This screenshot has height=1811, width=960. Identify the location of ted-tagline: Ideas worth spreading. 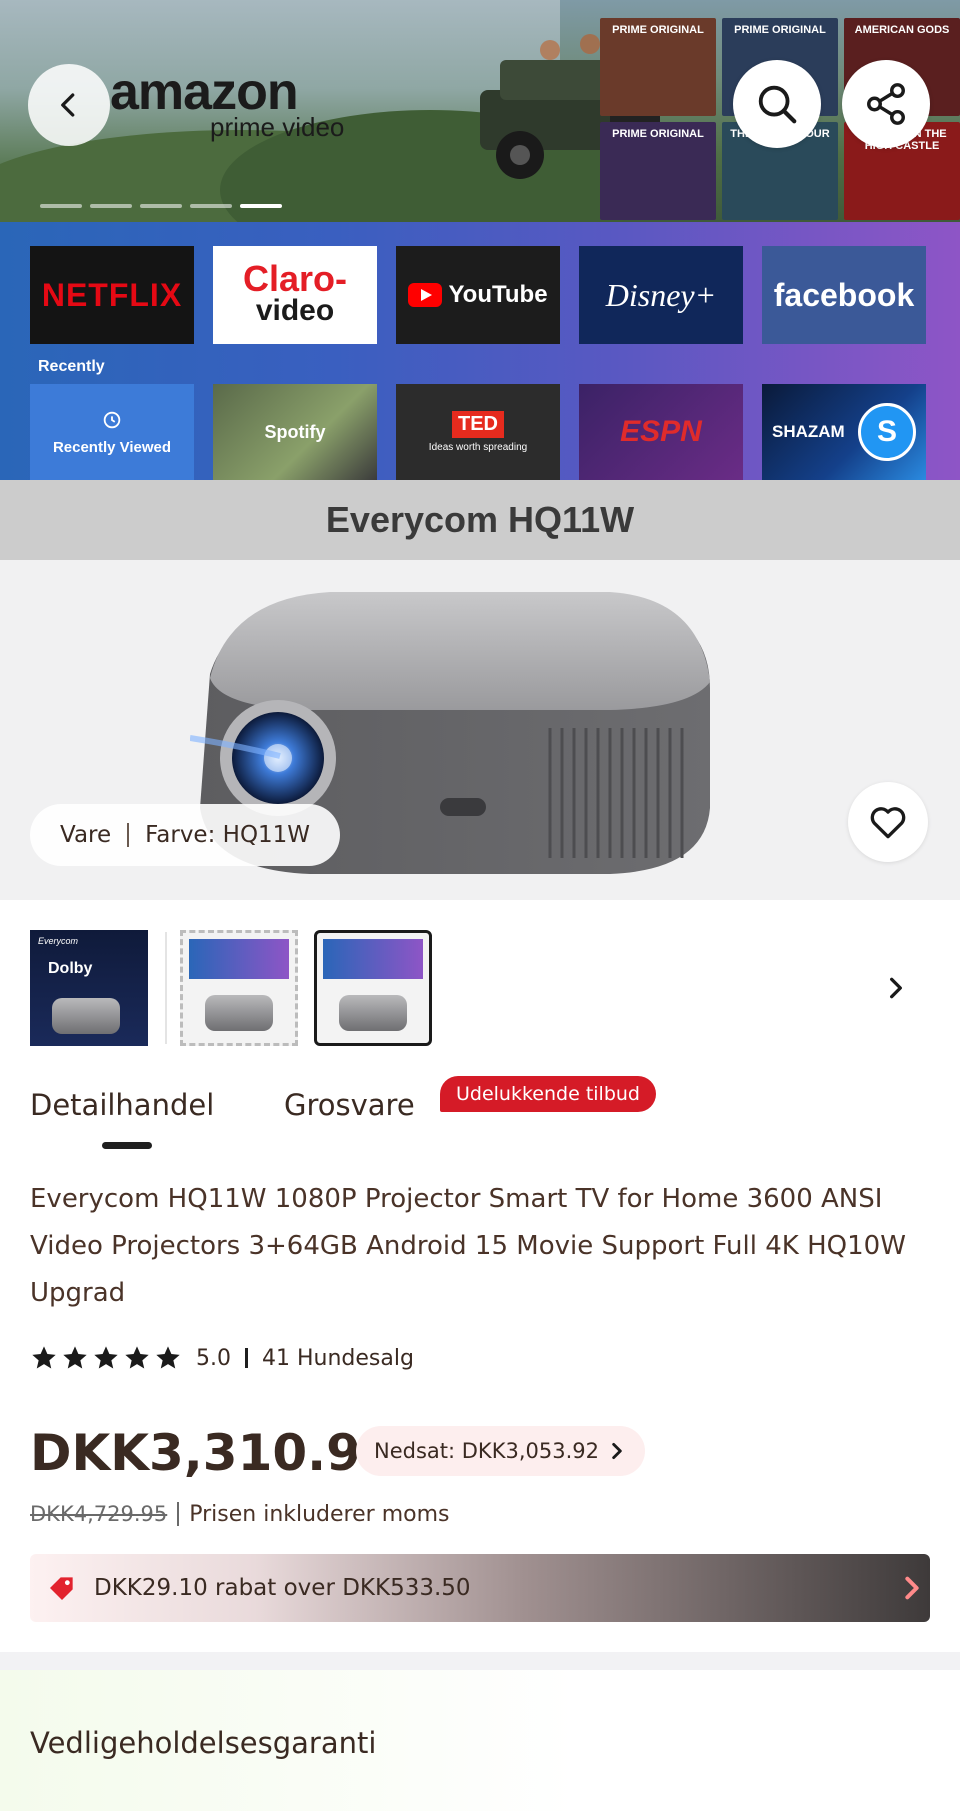
(478, 447).